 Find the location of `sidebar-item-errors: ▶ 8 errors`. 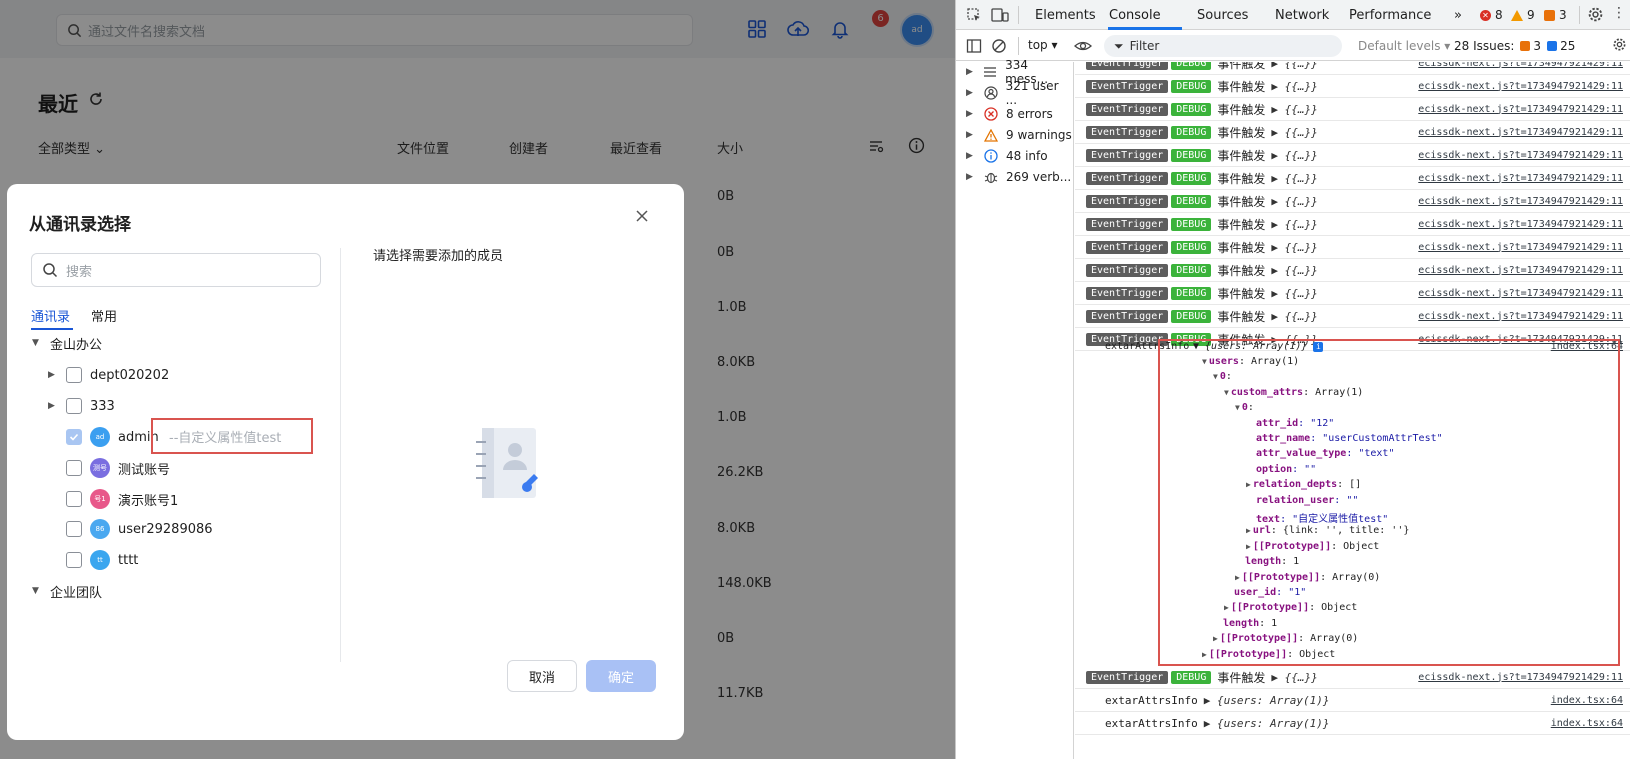

sidebar-item-errors: ▶ 8 errors is located at coordinates (1009, 114).